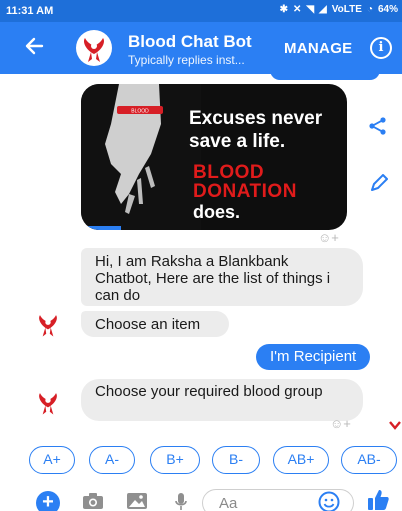  What do you see at coordinates (140, 112) in the screenshot?
I see `wristband-text: BLOOD` at bounding box center [140, 112].